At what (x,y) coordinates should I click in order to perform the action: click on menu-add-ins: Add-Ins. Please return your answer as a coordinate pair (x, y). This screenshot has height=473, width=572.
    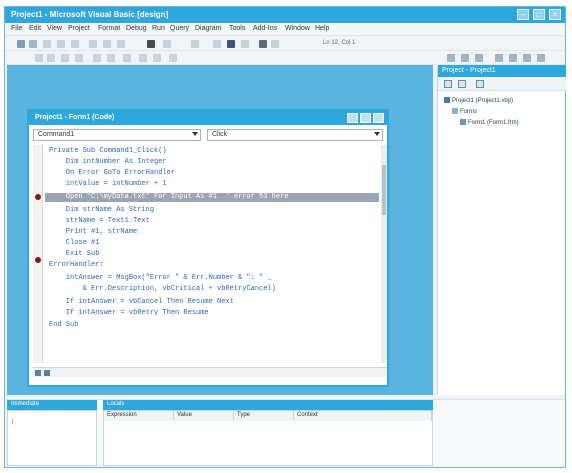
    Looking at the image, I should click on (265, 28).